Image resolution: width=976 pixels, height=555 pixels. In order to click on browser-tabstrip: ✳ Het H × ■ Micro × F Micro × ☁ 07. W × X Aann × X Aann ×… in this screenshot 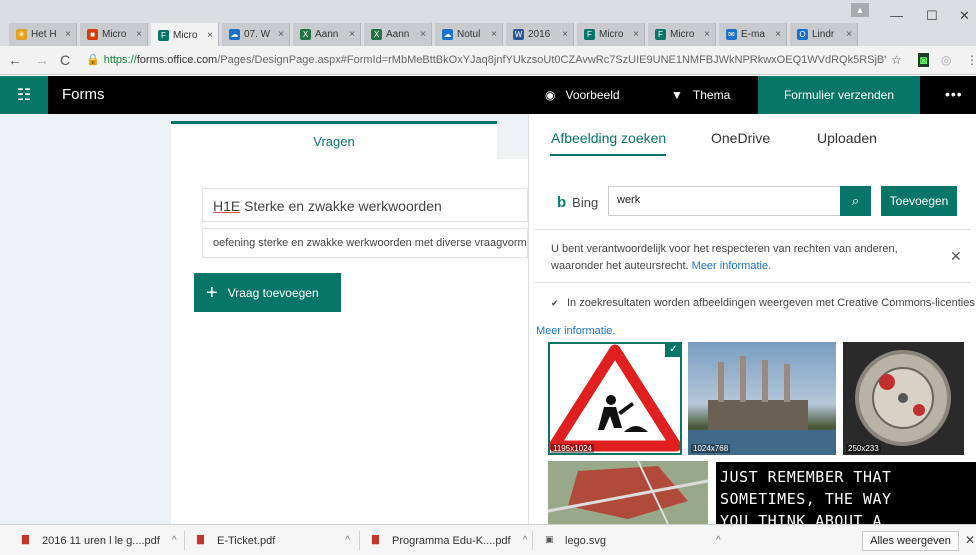, I will do `click(488, 23)`.